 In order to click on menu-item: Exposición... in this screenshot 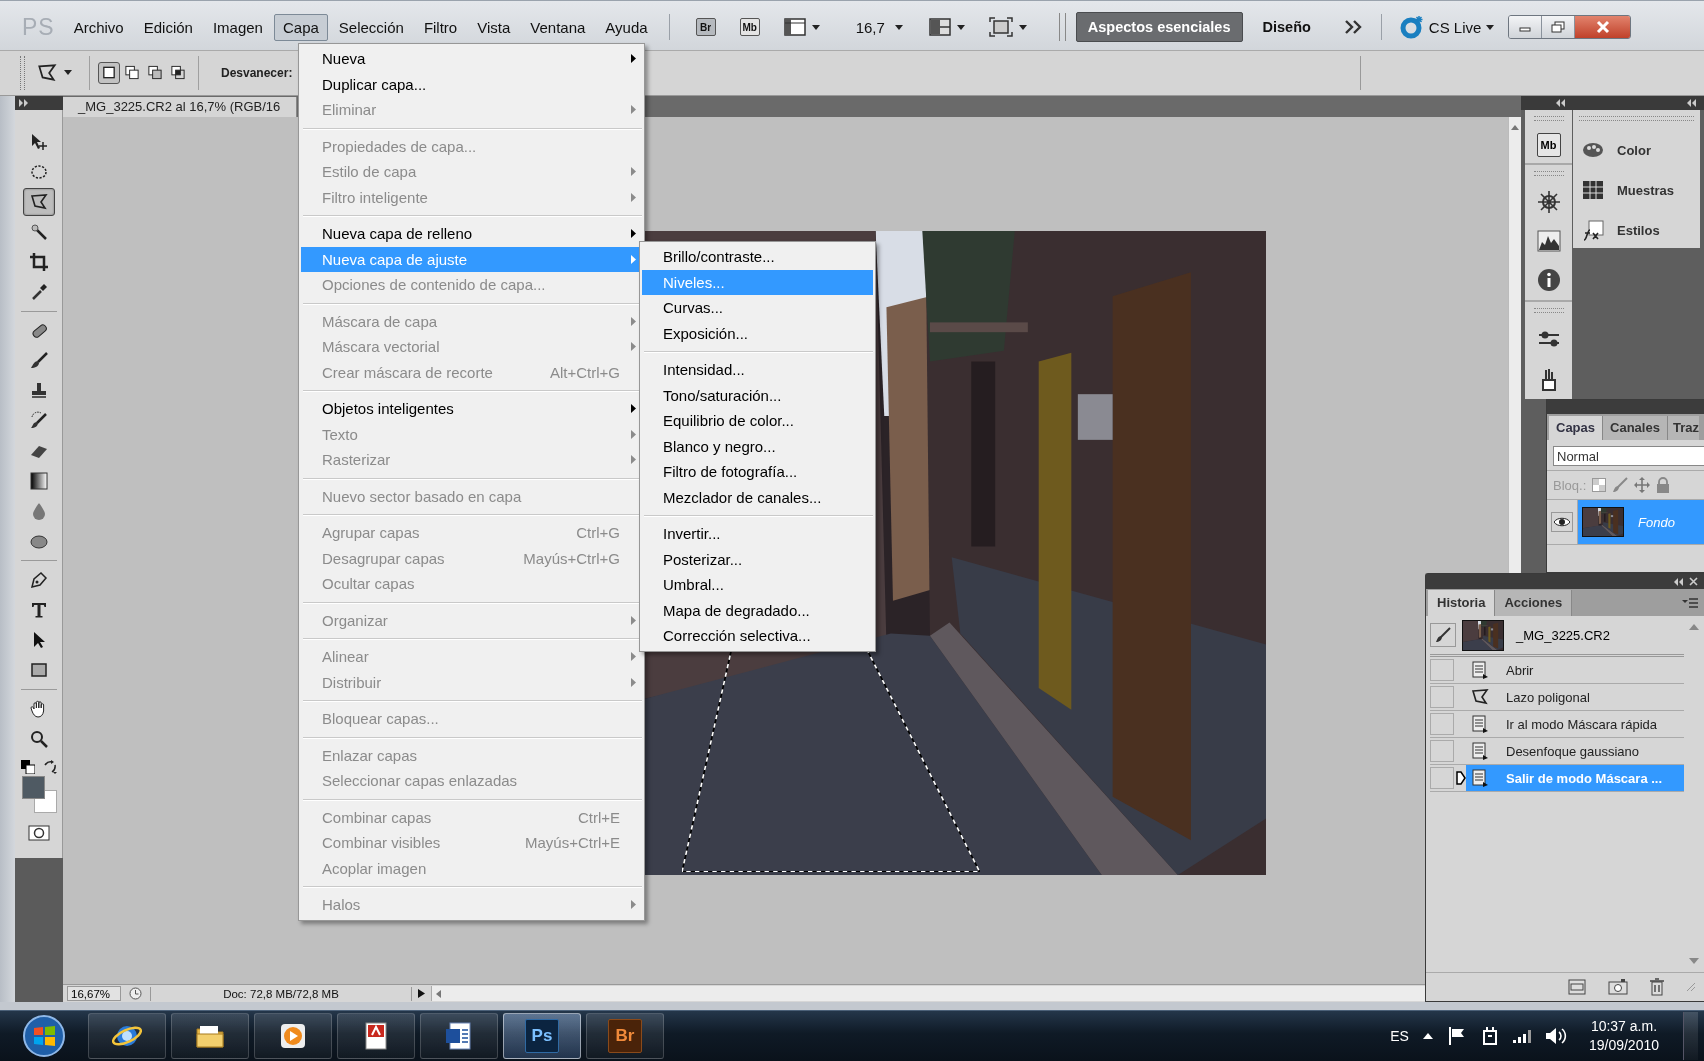, I will do `click(757, 333)`.